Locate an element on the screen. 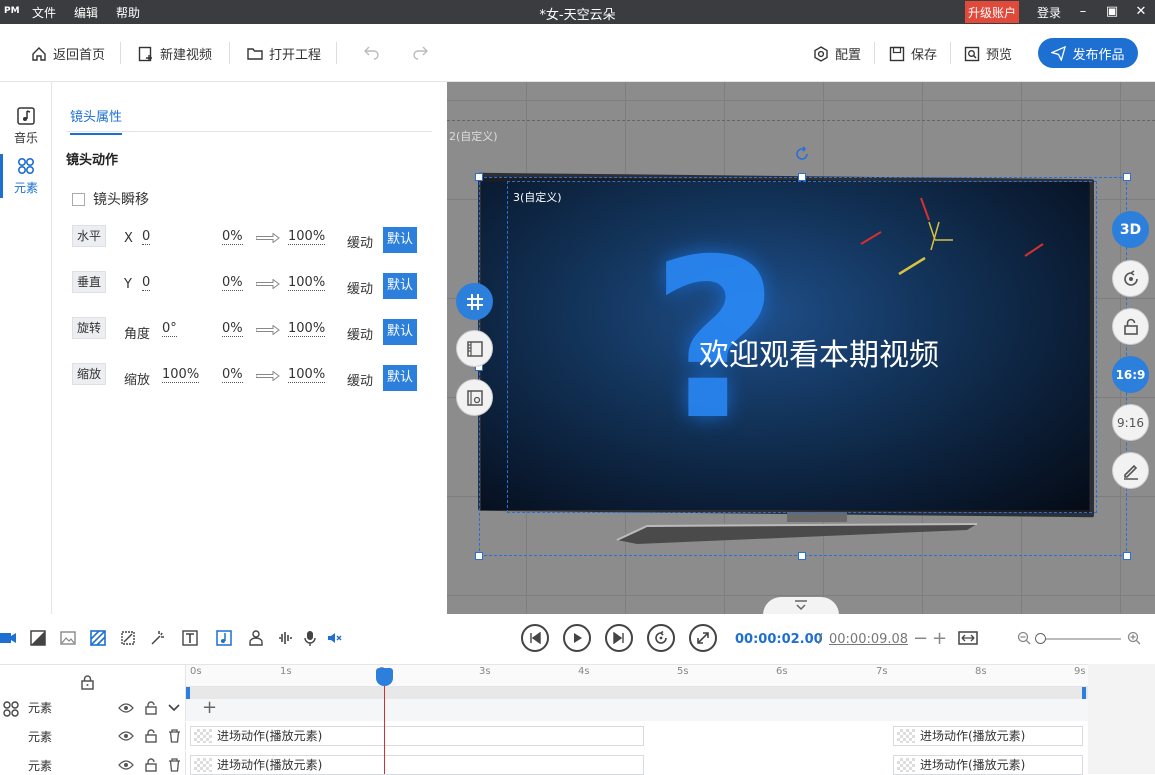  chevron-down-icon is located at coordinates (174, 708).